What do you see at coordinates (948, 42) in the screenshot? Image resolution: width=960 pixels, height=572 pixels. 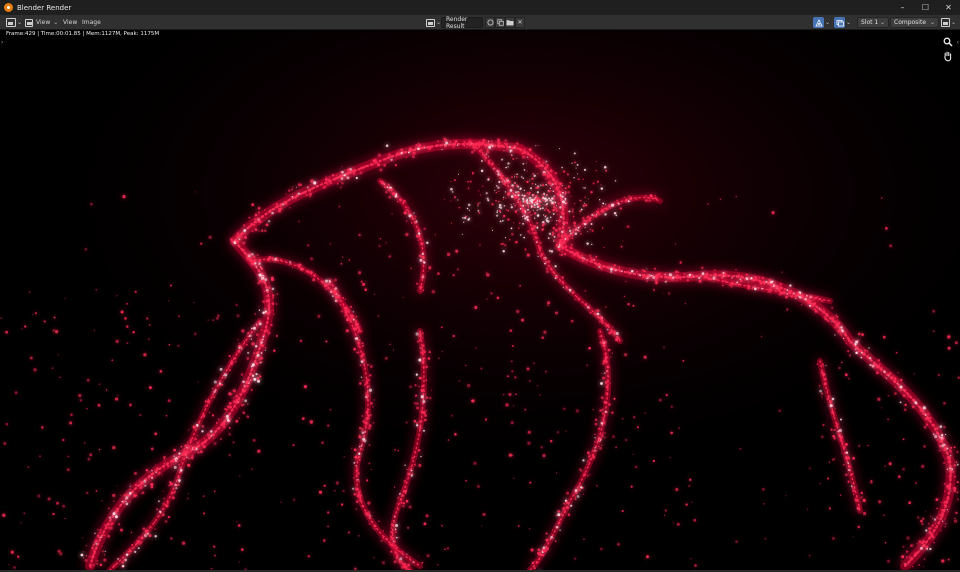 I see `magnifier-icon` at bounding box center [948, 42].